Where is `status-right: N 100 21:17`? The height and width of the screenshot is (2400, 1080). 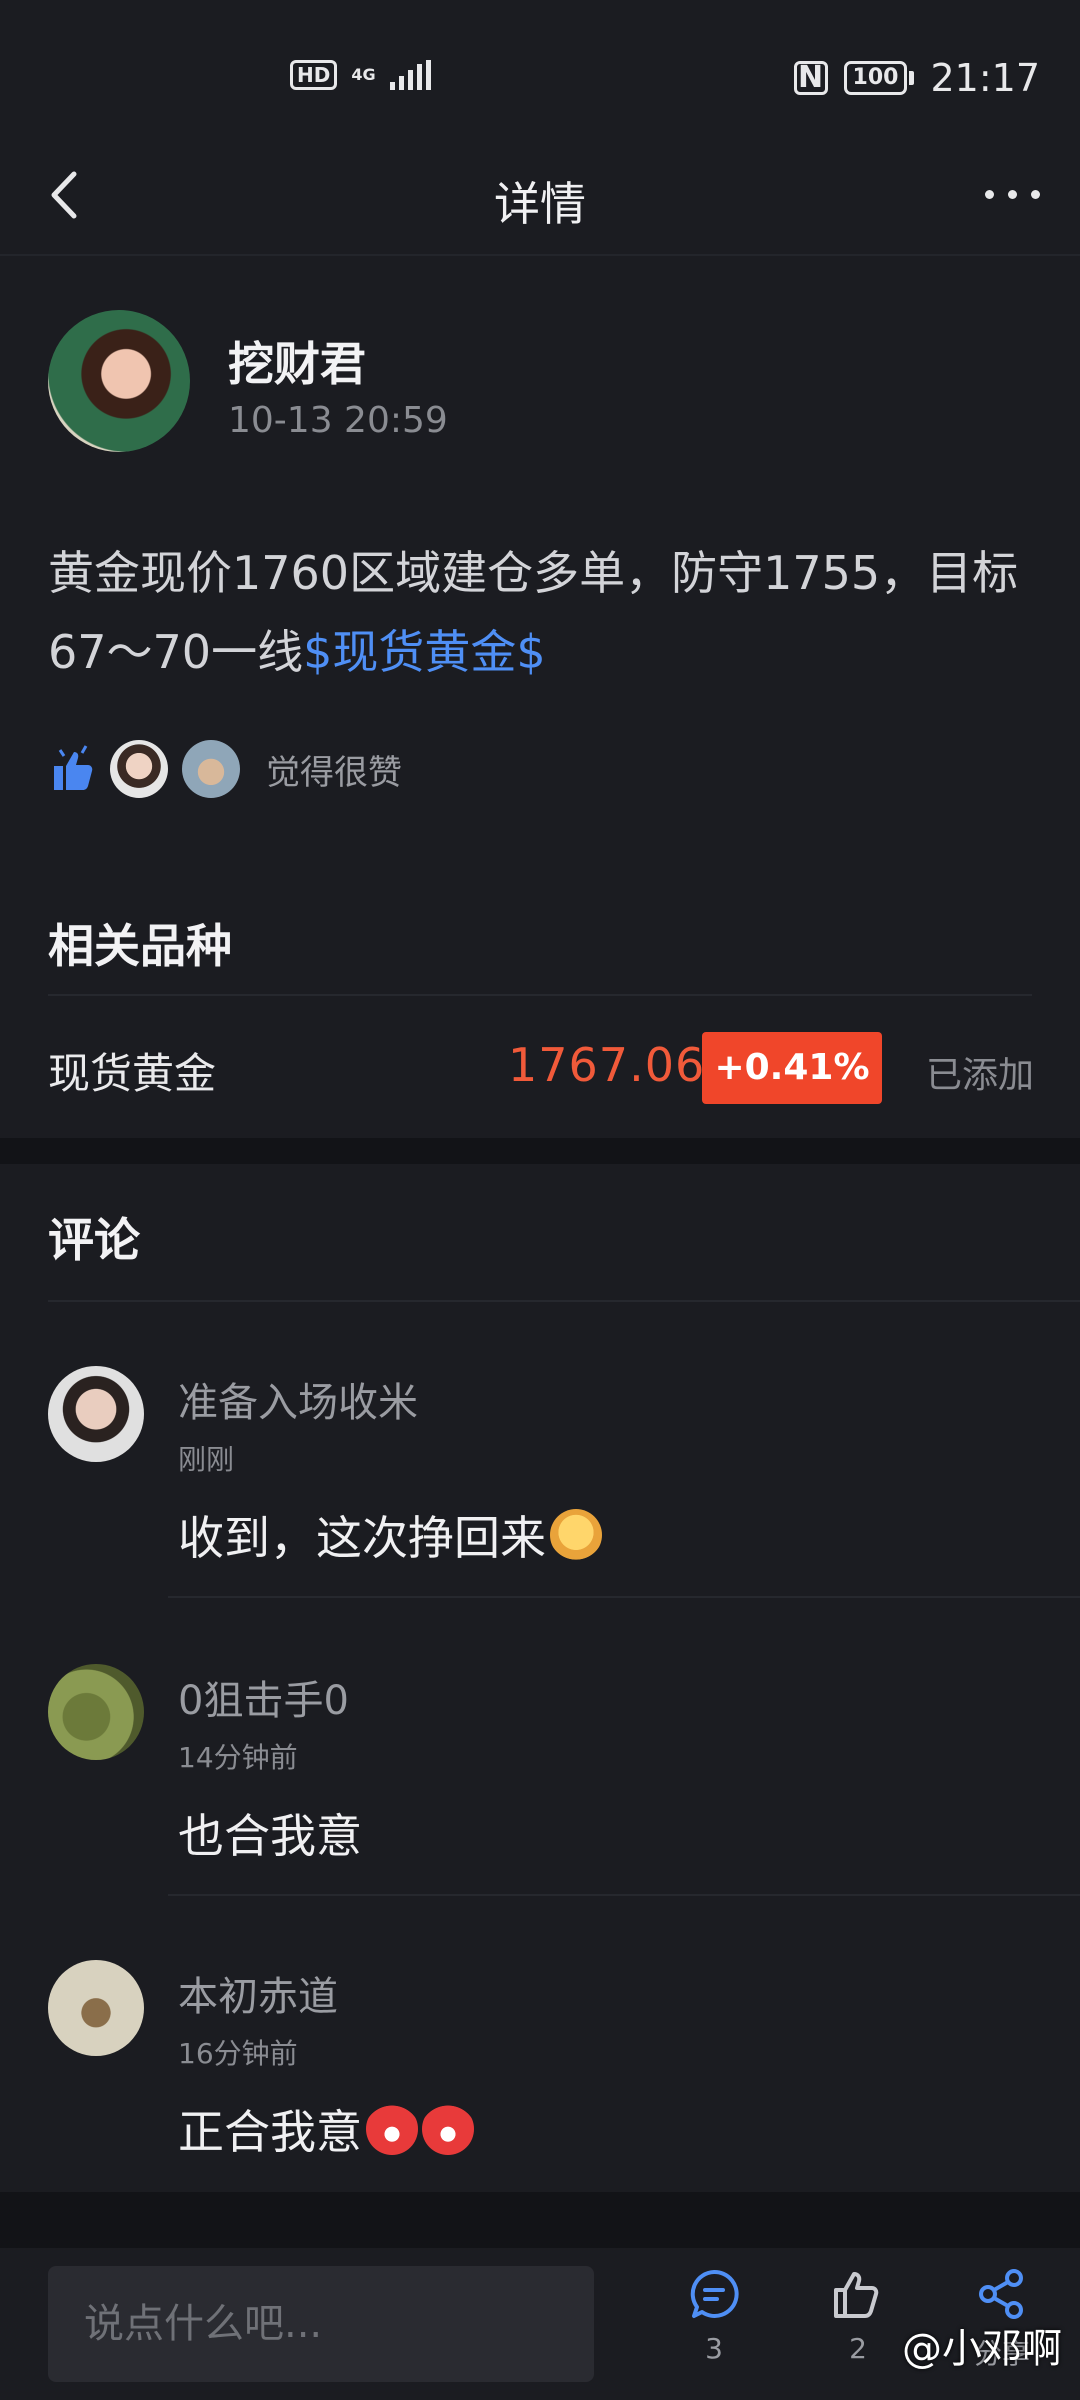 status-right: N 100 21:17 is located at coordinates (916, 78).